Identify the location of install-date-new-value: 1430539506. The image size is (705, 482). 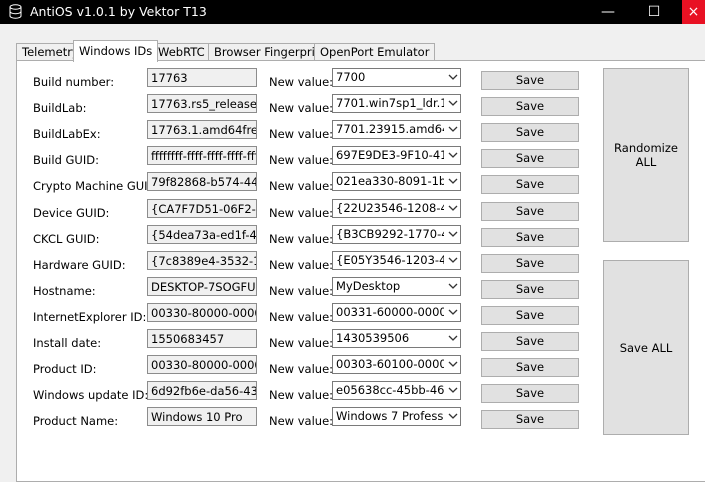
(373, 338).